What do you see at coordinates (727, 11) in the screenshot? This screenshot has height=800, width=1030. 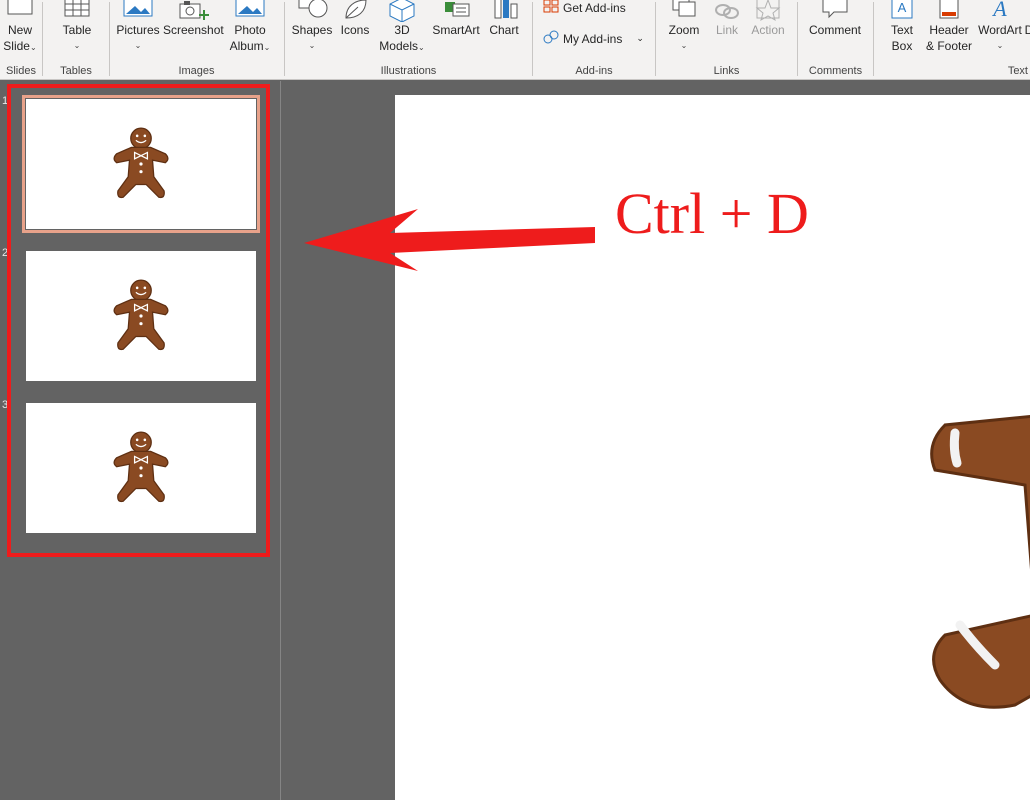 I see `link-icon` at bounding box center [727, 11].